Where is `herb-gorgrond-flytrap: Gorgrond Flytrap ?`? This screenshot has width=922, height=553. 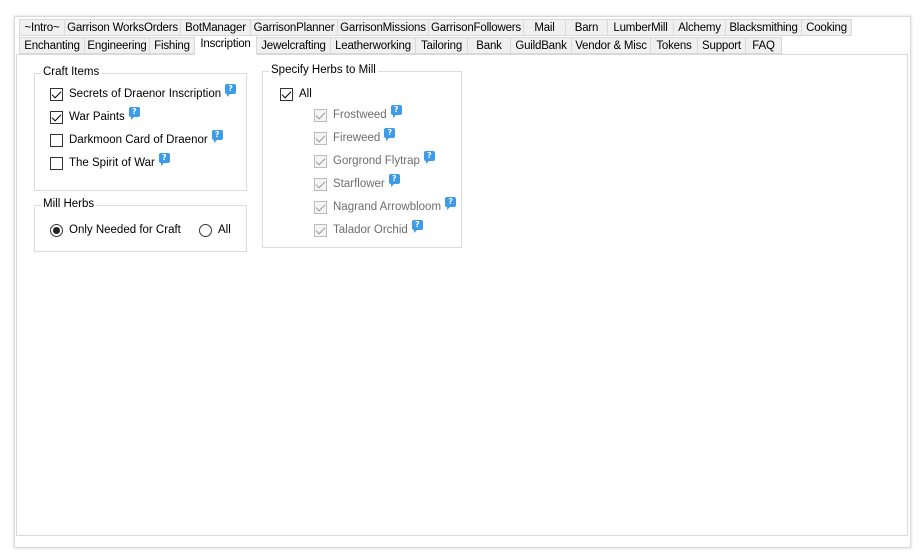
herb-gorgrond-flytrap: Gorgrond Flytrap ? is located at coordinates (374, 160).